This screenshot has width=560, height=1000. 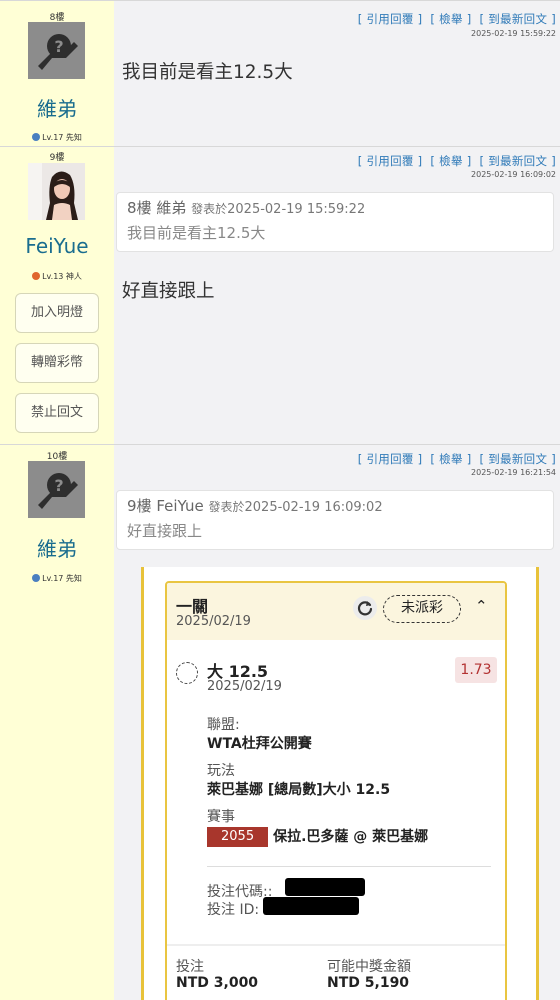 I want to click on quote-header: 9樓 FeiYue 發表於2025-02-19 16:09:02, so click(x=335, y=505).